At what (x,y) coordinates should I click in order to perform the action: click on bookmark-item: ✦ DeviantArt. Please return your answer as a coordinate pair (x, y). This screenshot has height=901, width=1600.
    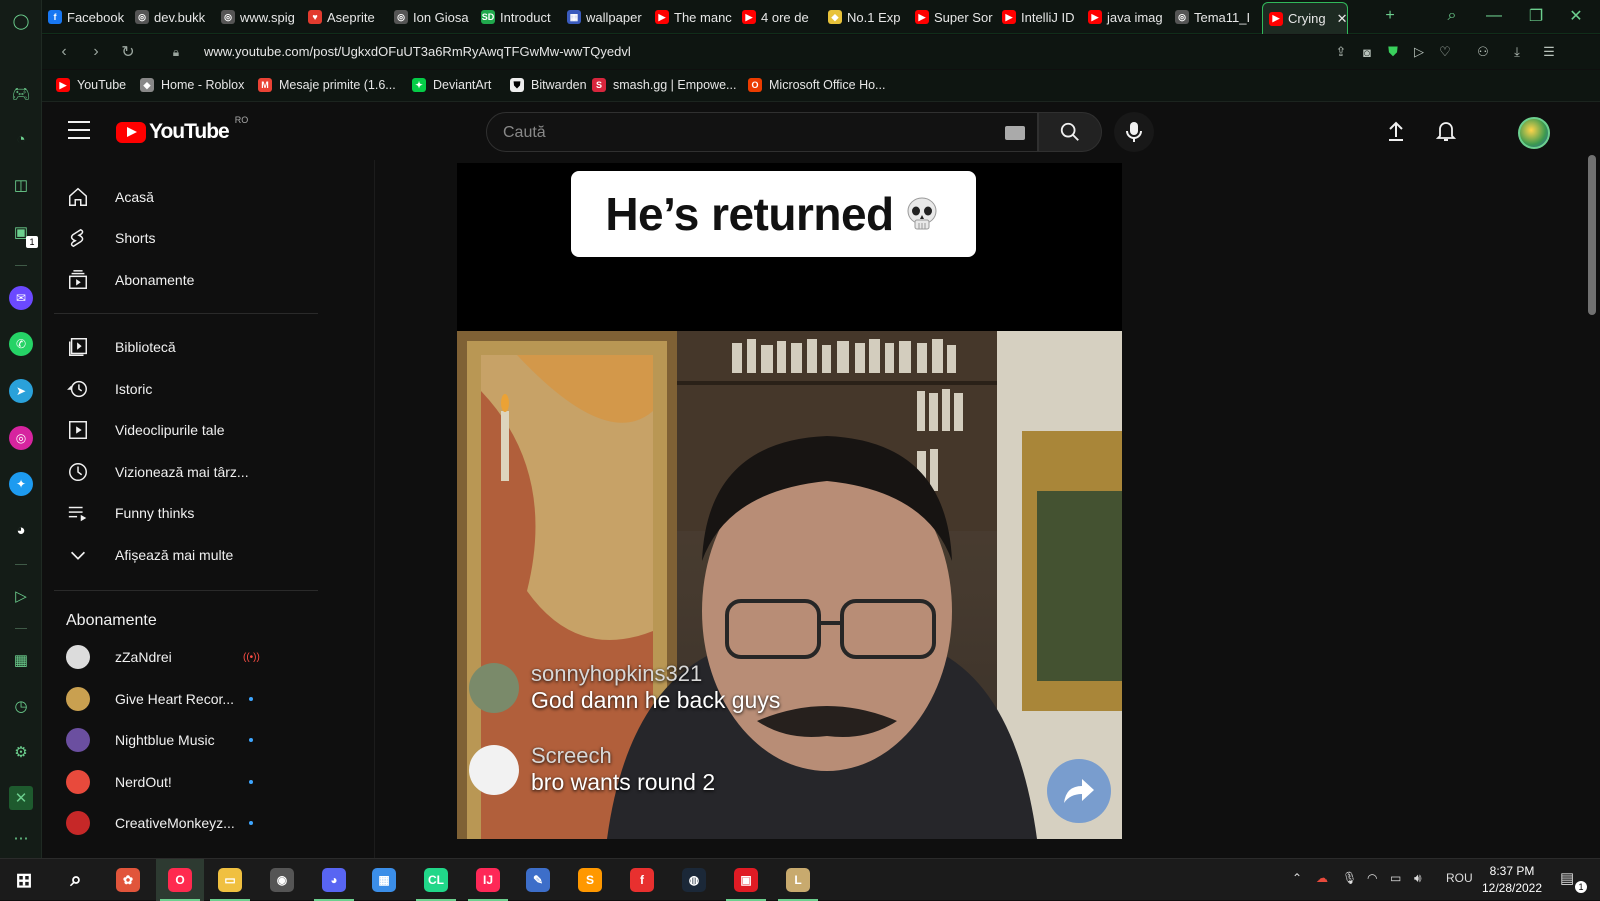
    Looking at the image, I should click on (451, 85).